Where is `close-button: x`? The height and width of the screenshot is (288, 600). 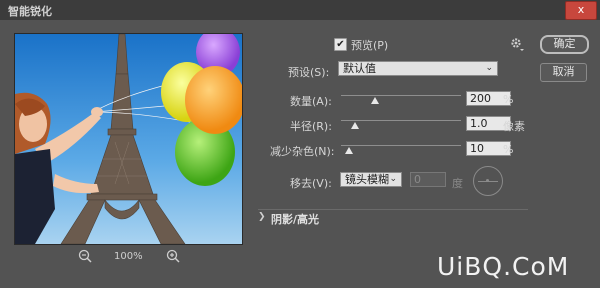 close-button: x is located at coordinates (581, 10).